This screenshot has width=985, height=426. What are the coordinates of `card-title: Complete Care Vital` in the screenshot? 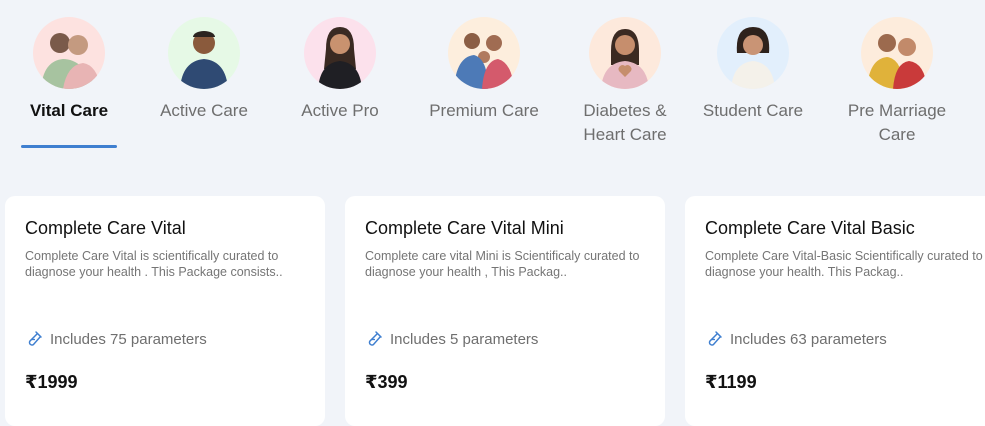 It's located at (105, 228).